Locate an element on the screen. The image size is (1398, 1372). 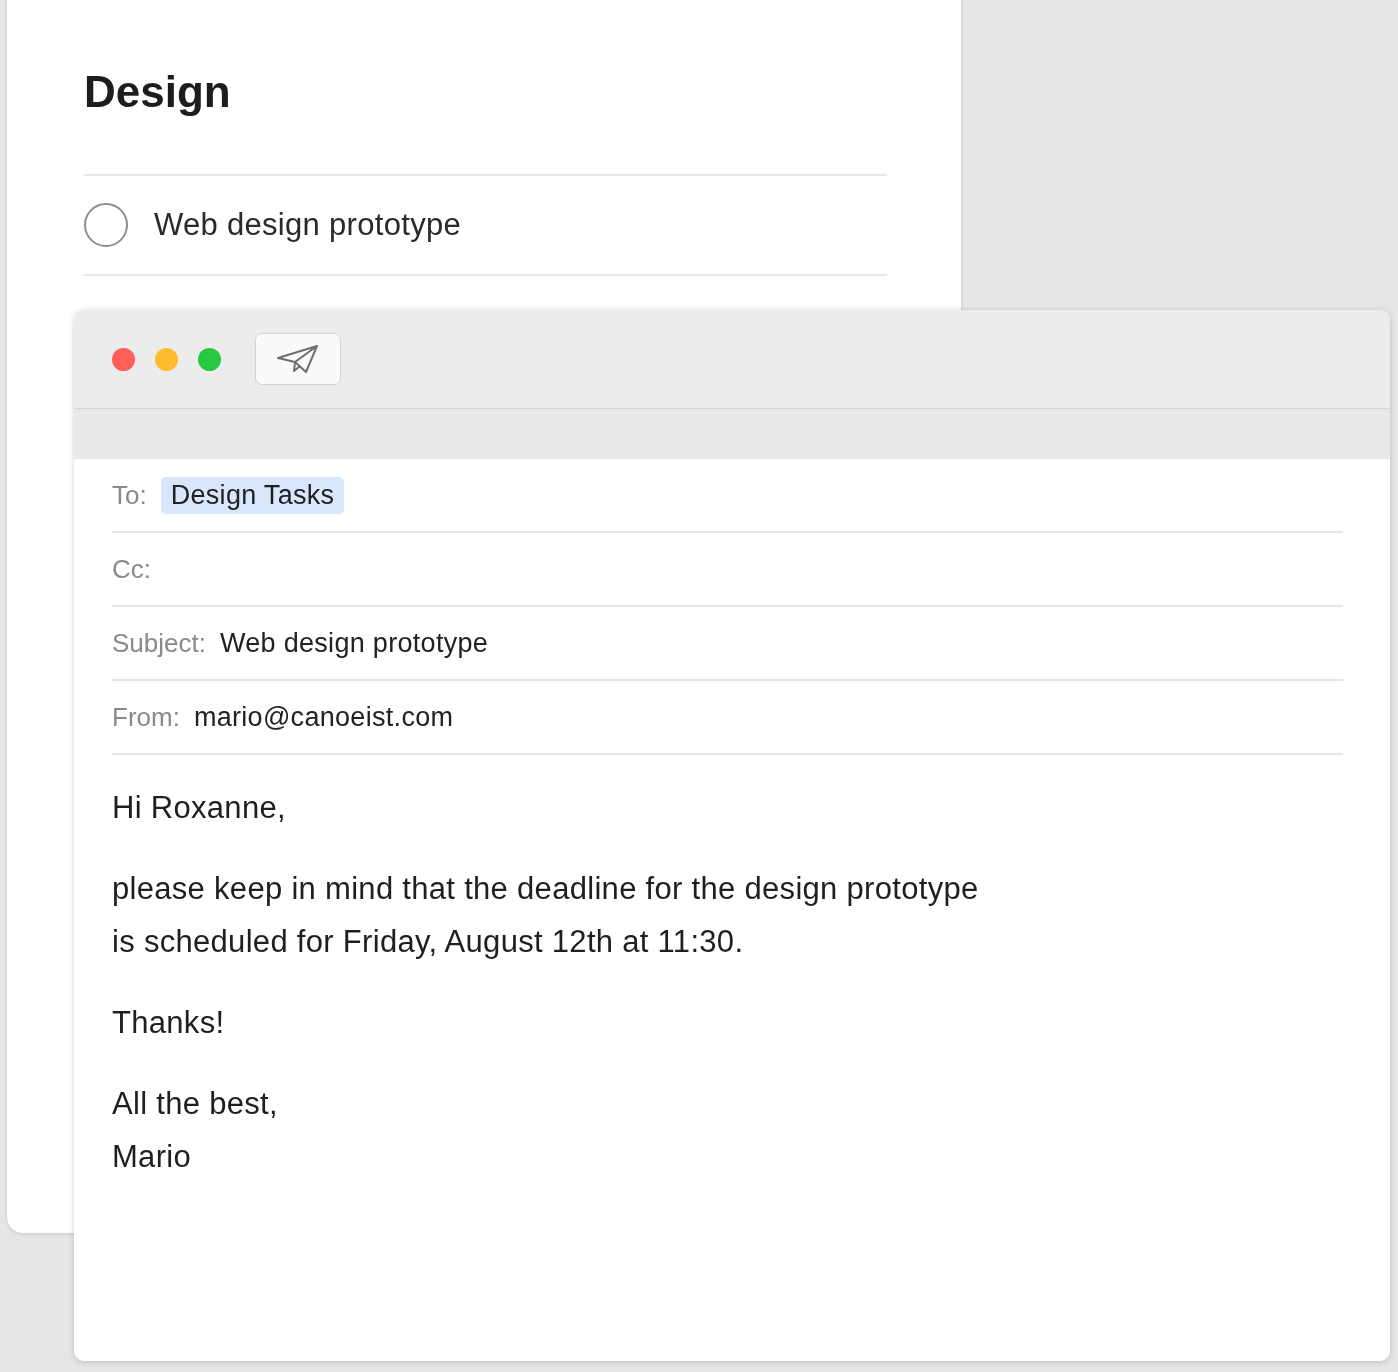
message-paragraph: please keep in mind that the deadline for the design prototype is scheduled for Friday, August 12th at 11:30. is located at coordinates (546, 915).